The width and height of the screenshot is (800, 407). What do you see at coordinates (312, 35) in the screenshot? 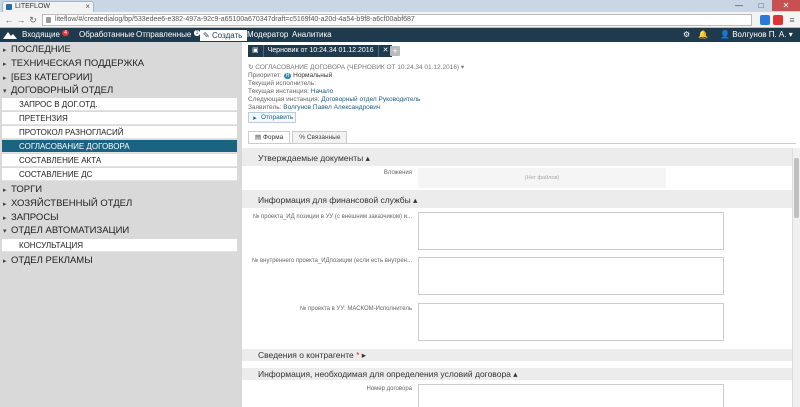
I see `nav-analytics: Аналитика` at bounding box center [312, 35].